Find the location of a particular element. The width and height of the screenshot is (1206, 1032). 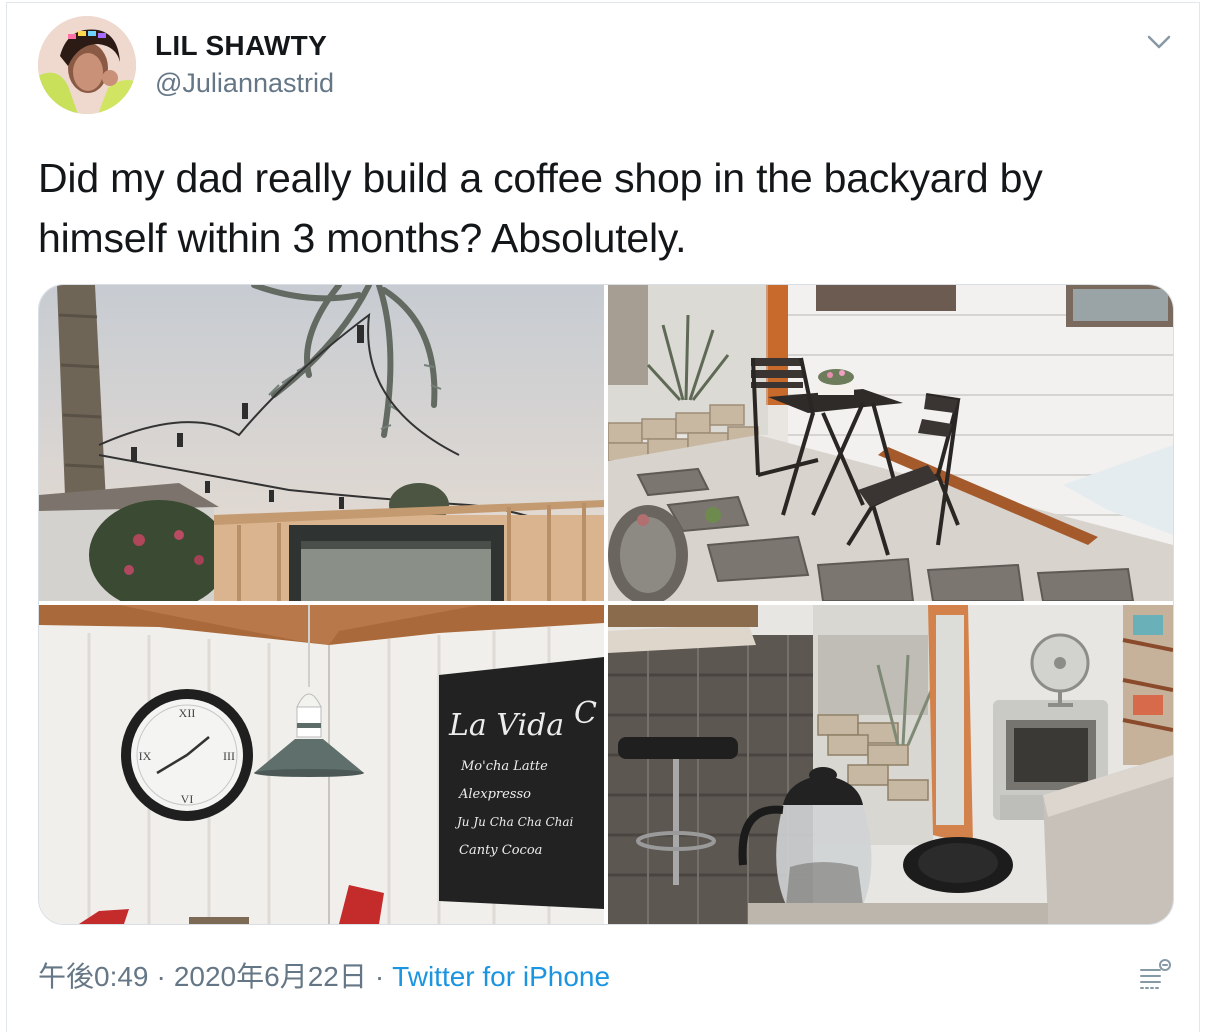

photo-interior-coffee-bar is located at coordinates (890, 764).